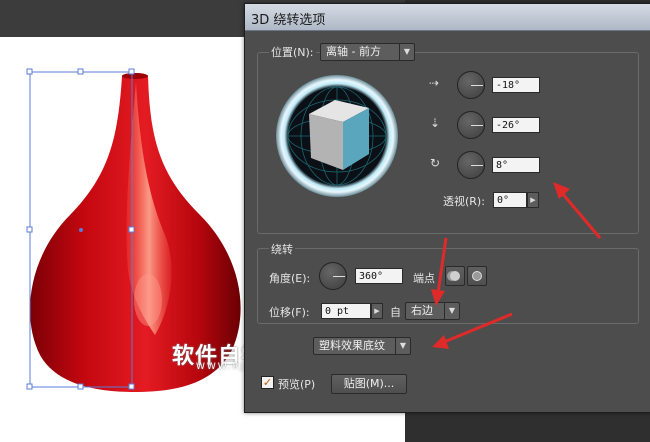  What do you see at coordinates (435, 123) in the screenshot?
I see `y-axis-rotate-icon: ⇣` at bounding box center [435, 123].